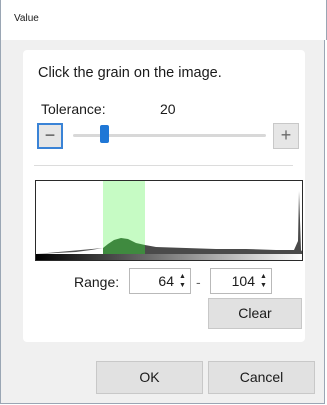 Image resolution: width=327 pixels, height=405 pixels. I want to click on range-label: Range:, so click(97, 282).